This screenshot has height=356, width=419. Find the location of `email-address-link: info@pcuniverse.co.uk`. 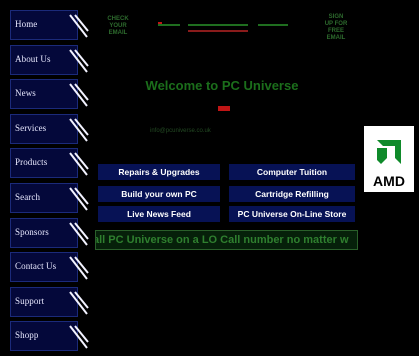

email-address-link: info@pcuniverse.co.uk is located at coordinates (180, 131).